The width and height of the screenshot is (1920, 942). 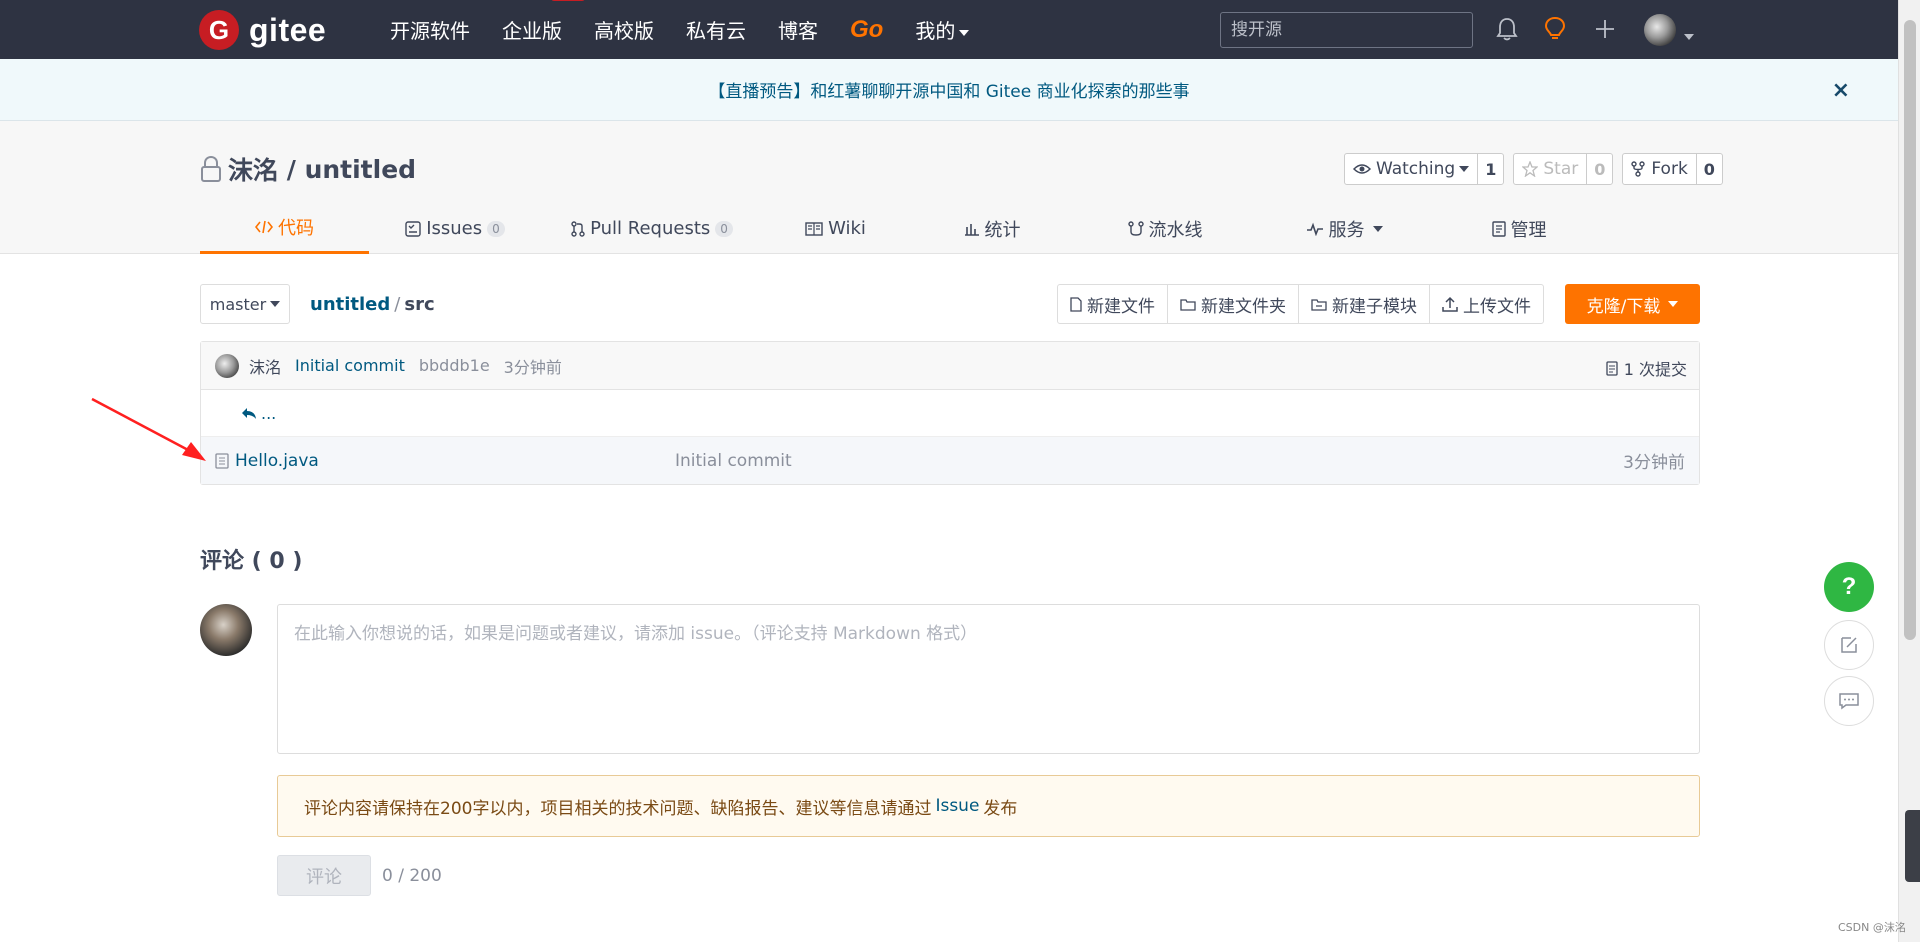 I want to click on announcement-text: 【直播预告】和红薯聊聊开源中国和 Gitee 商业化探索的那些事, so click(x=948, y=89).